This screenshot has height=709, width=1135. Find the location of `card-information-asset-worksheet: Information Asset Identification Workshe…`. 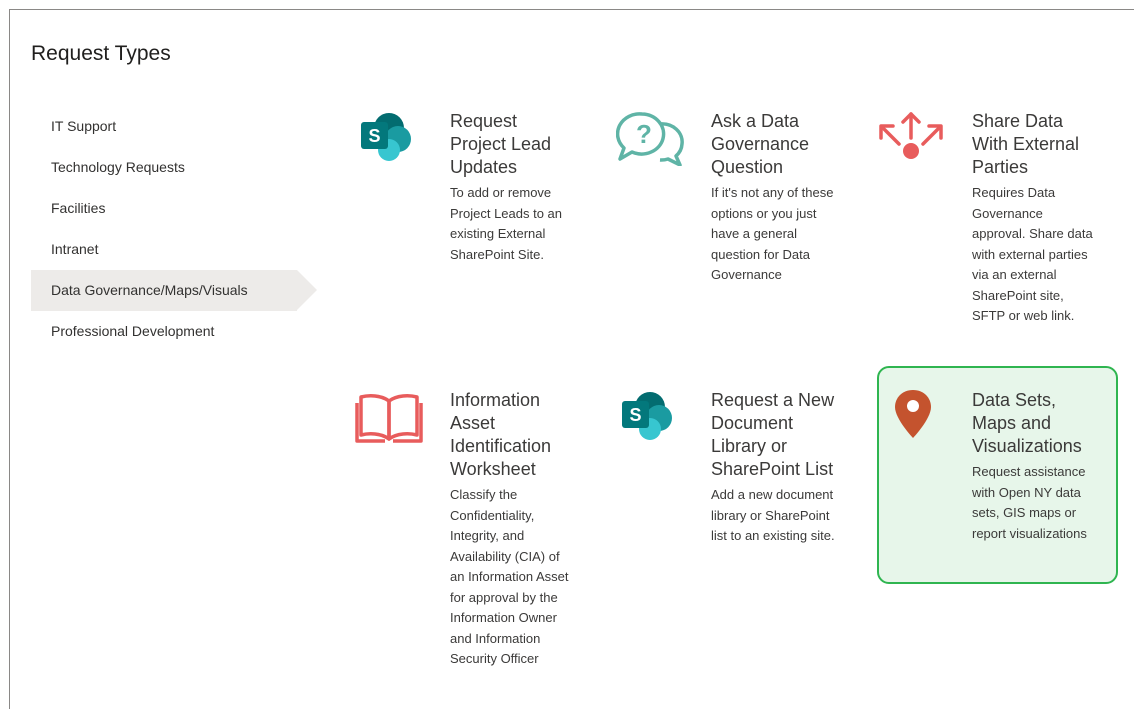

card-information-asset-worksheet: Information Asset Identification Workshe… is located at coordinates (475, 541).